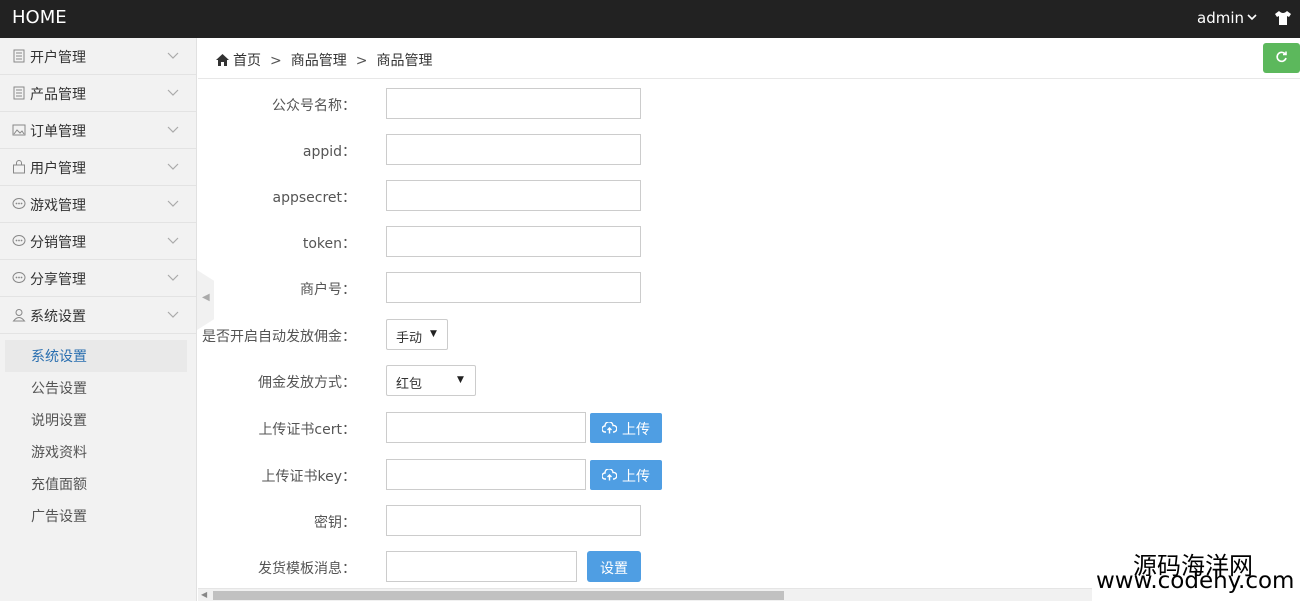 This screenshot has width=1300, height=601. Describe the element at coordinates (98, 93) in the screenshot. I see `sidebar-menu-item: 产品管理` at that location.